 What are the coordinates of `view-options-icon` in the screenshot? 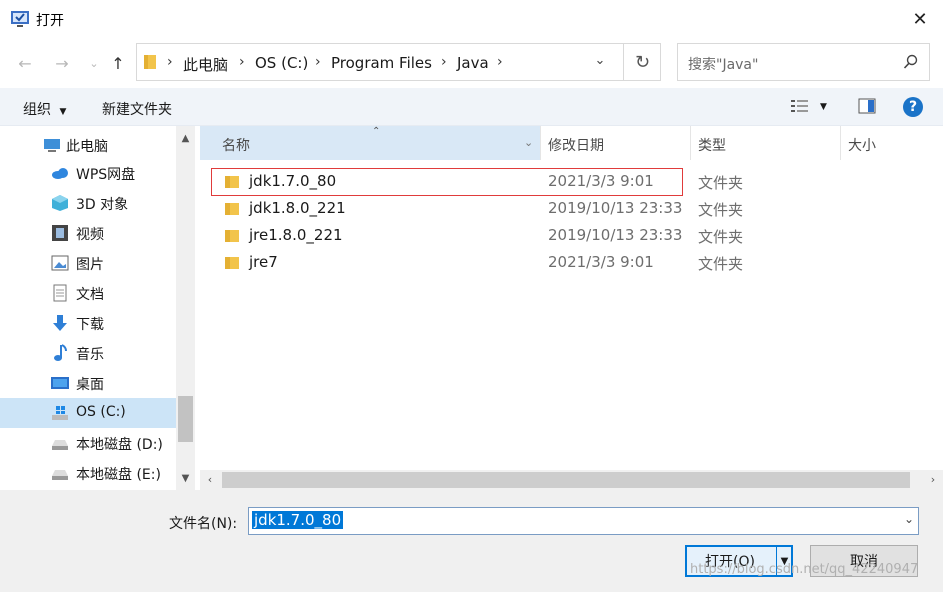 It's located at (800, 106).